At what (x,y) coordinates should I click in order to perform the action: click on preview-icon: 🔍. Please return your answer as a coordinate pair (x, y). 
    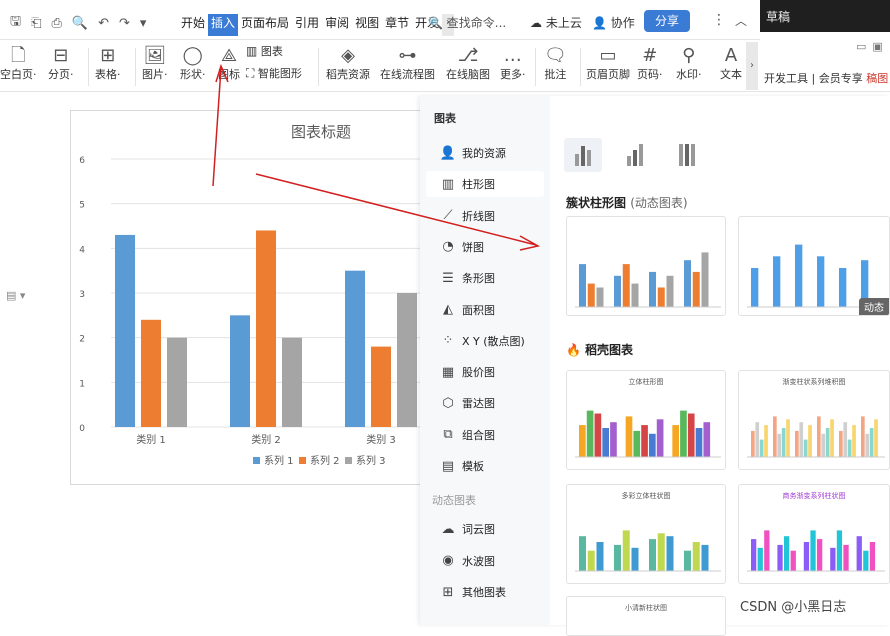
    Looking at the image, I should click on (80, 23).